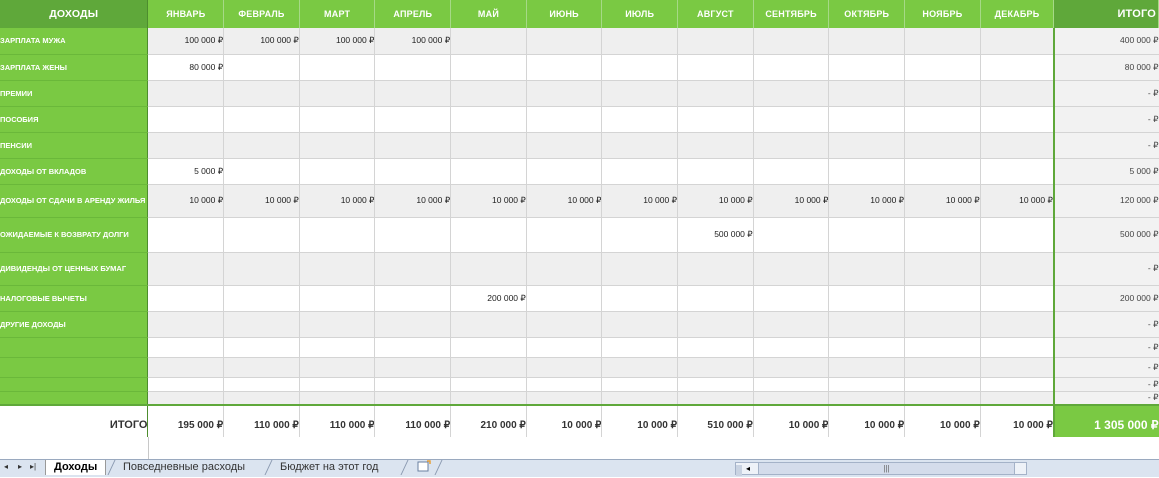 Image resolution: width=1159 pixels, height=478 pixels. What do you see at coordinates (881, 469) in the screenshot?
I see `horizontal-scrollbar: ◂ |||` at bounding box center [881, 469].